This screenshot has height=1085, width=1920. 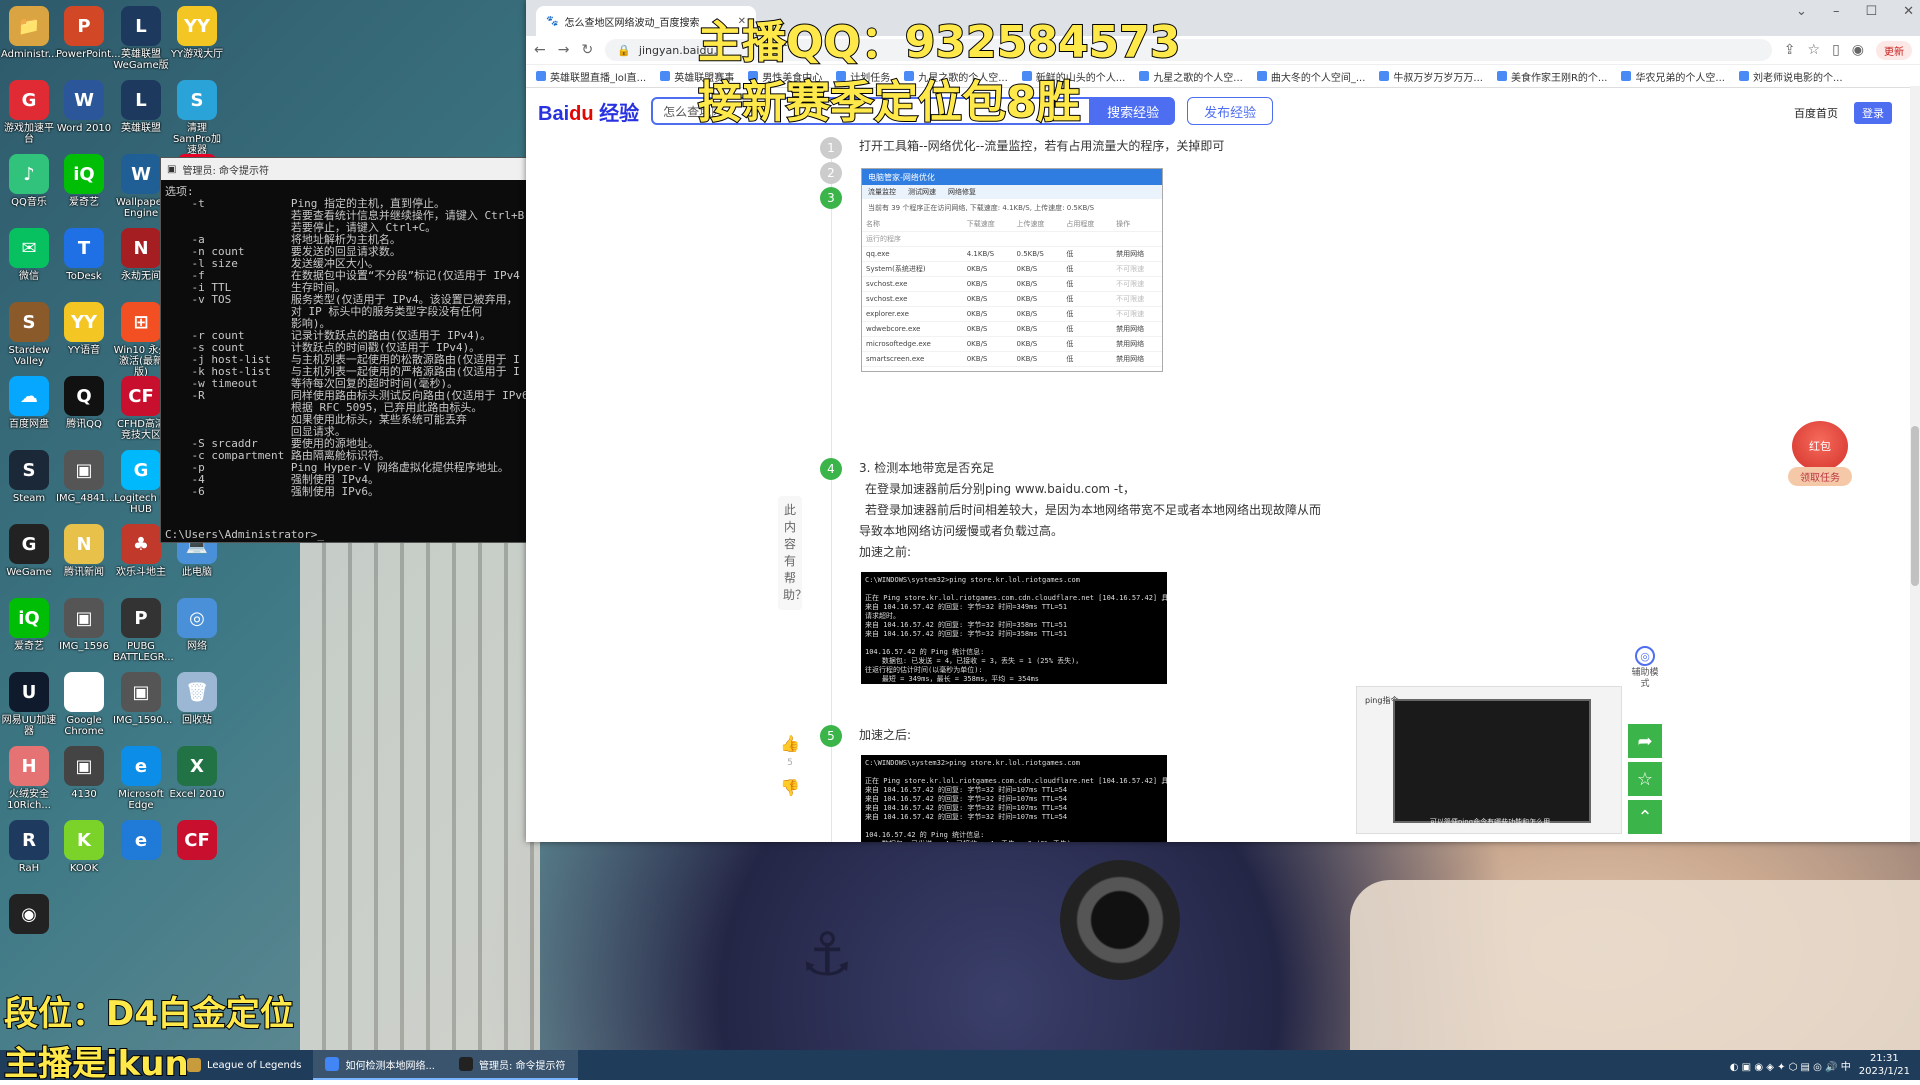 I want to click on desktop-icon: S Steam, so click(x=29, y=477).